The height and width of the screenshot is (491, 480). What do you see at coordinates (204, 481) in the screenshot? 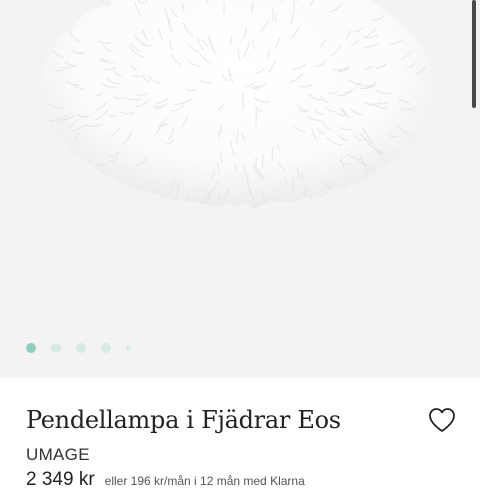
I see `klarna-installment-text: eller 196 kr/mån i 12 mån med Klarna` at bounding box center [204, 481].